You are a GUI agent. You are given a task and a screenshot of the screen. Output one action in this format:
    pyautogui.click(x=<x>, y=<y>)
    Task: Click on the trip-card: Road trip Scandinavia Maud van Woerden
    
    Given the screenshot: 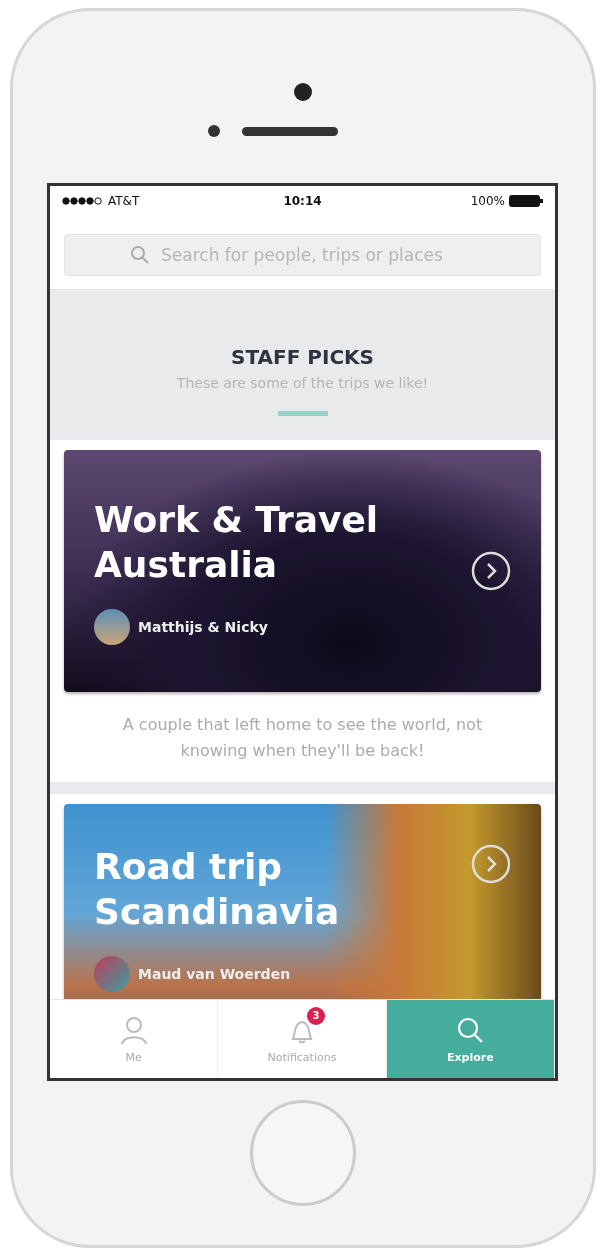 What is the action you would take?
    pyautogui.click(x=302, y=901)
    